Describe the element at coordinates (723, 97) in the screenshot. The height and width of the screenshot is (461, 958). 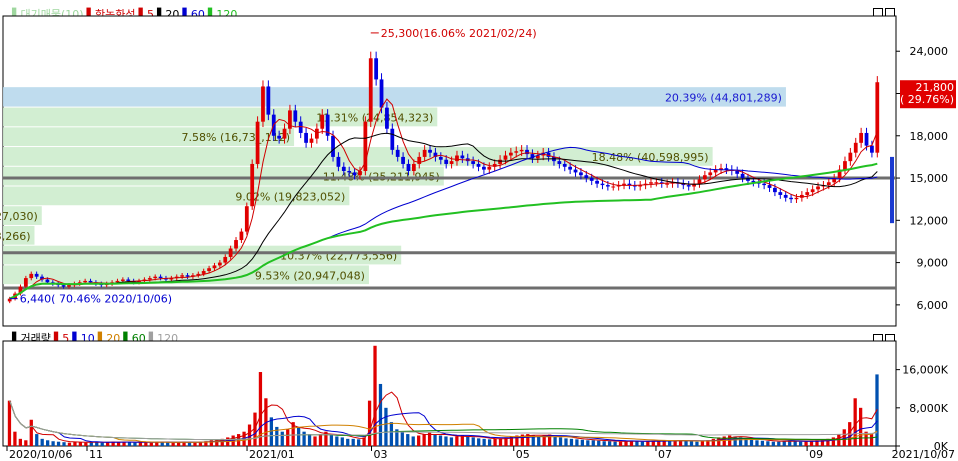
I see `supply-band-label: 20.39% (44,801,289)` at that location.